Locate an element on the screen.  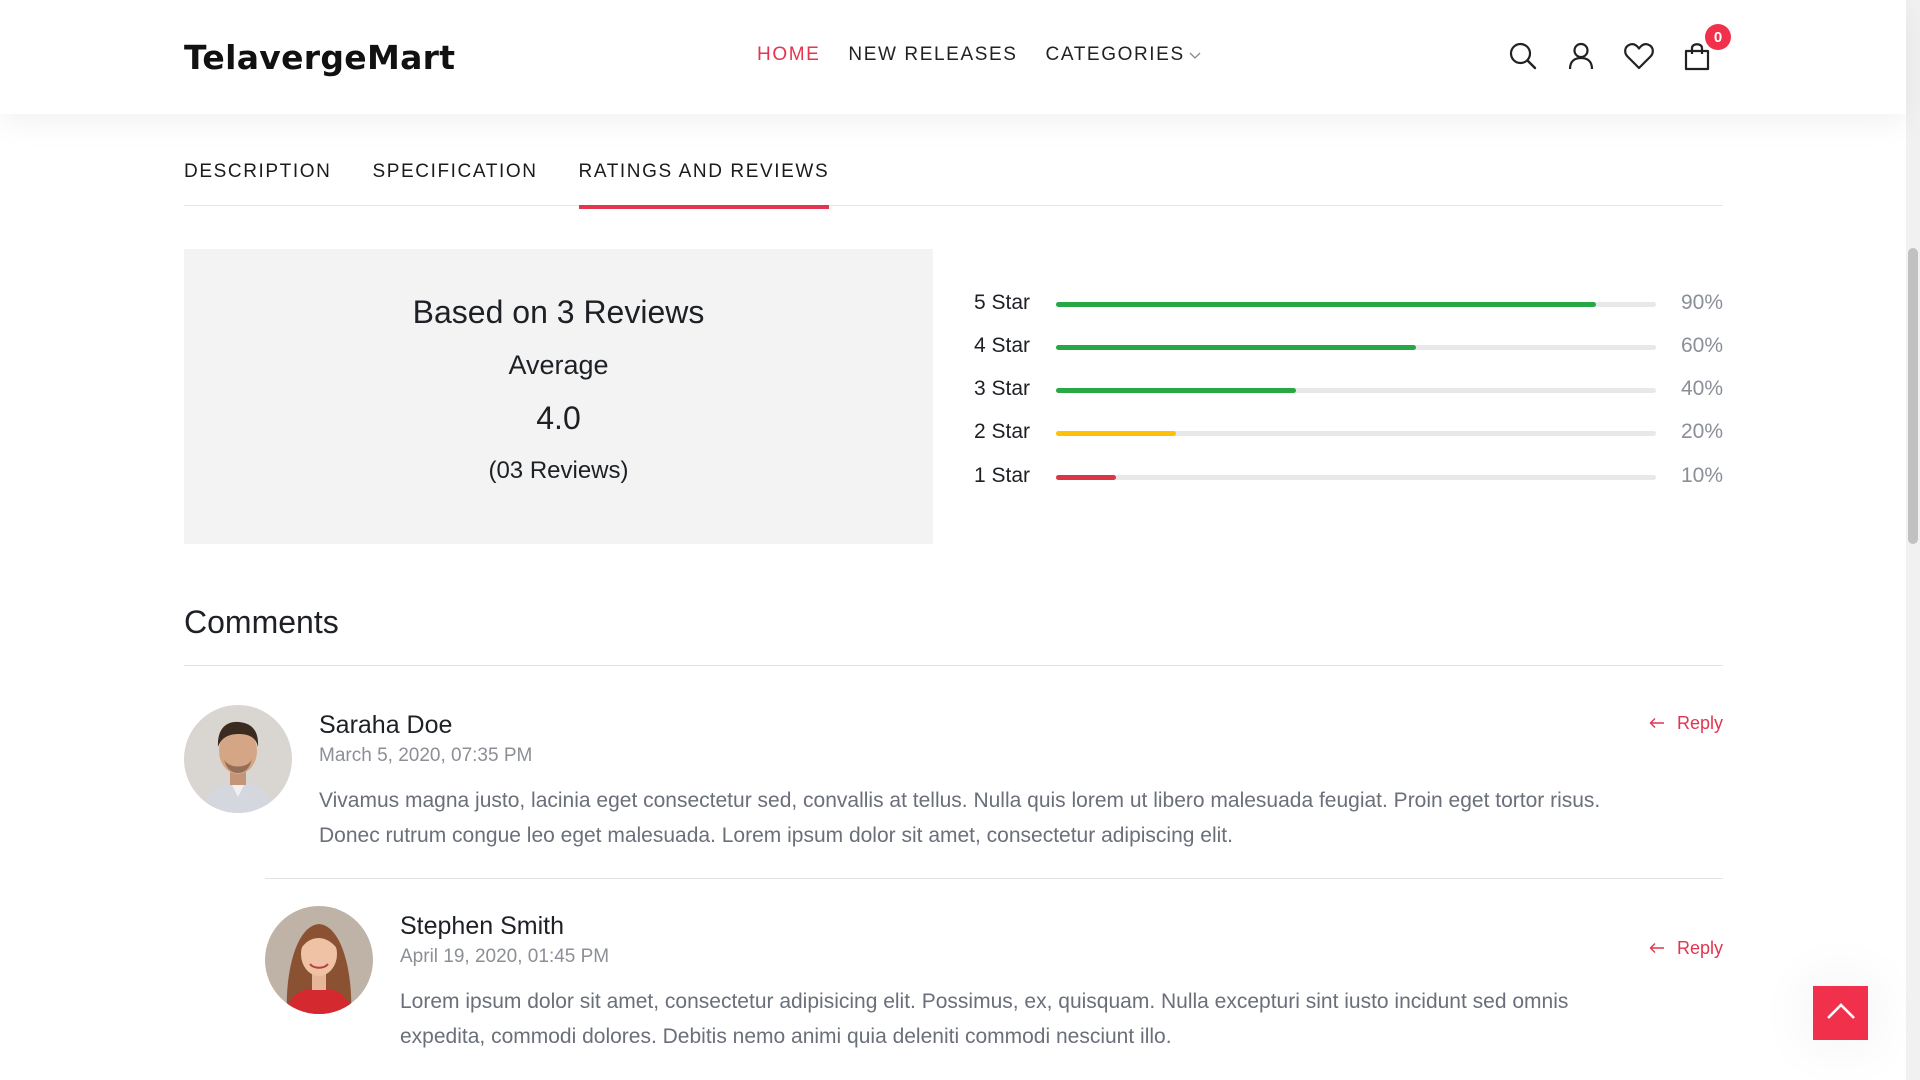
header-actions: 0 is located at coordinates (1618, 49).